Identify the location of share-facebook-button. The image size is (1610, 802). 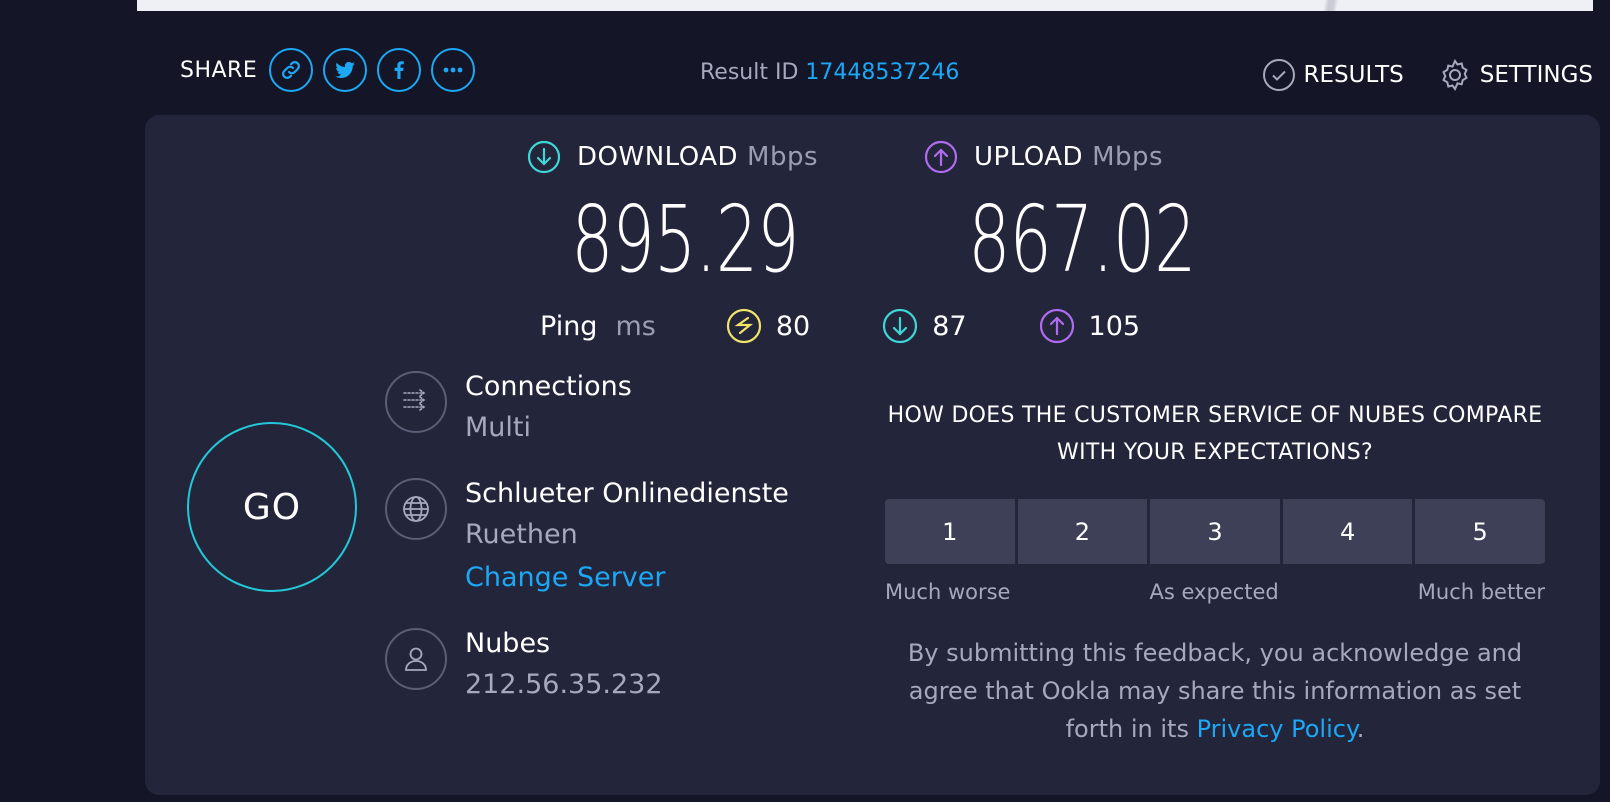
(399, 70).